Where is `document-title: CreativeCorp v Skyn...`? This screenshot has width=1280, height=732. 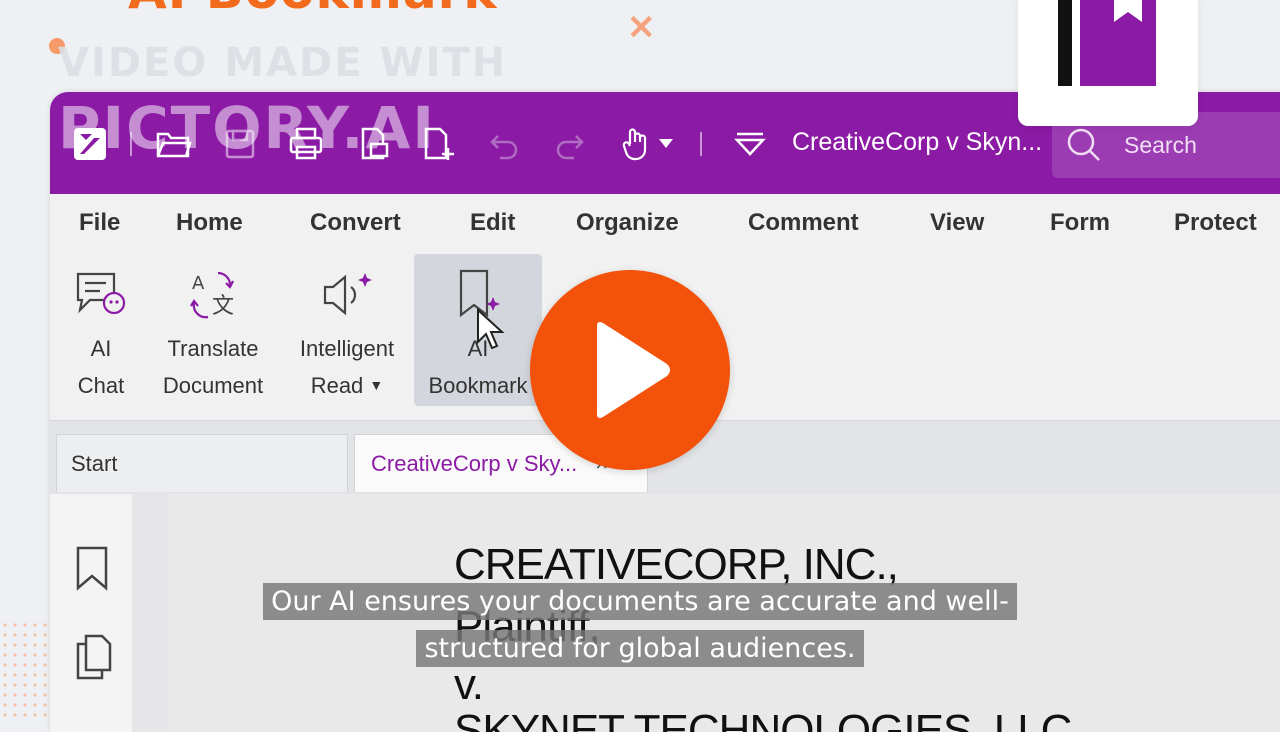 document-title: CreativeCorp v Skyn... is located at coordinates (917, 142).